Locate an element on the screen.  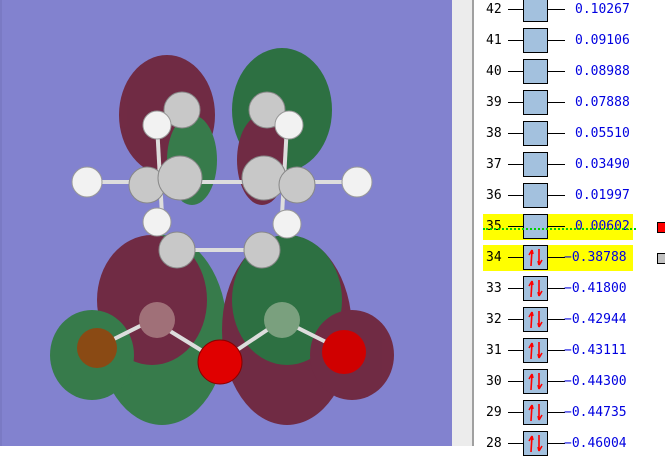
orbital-row-38: 38 0.05510 is located at coordinates (558, 134).